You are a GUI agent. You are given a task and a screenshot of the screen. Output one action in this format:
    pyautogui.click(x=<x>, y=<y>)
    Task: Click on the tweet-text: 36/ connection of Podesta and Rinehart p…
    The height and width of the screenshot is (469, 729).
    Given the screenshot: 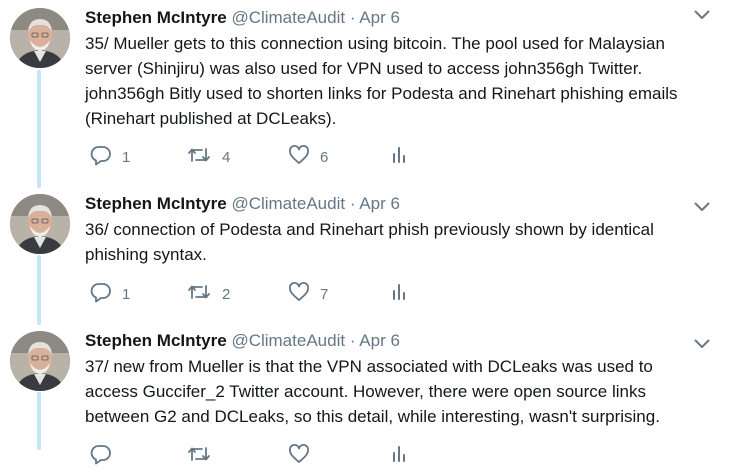 What is the action you would take?
    pyautogui.click(x=369, y=242)
    